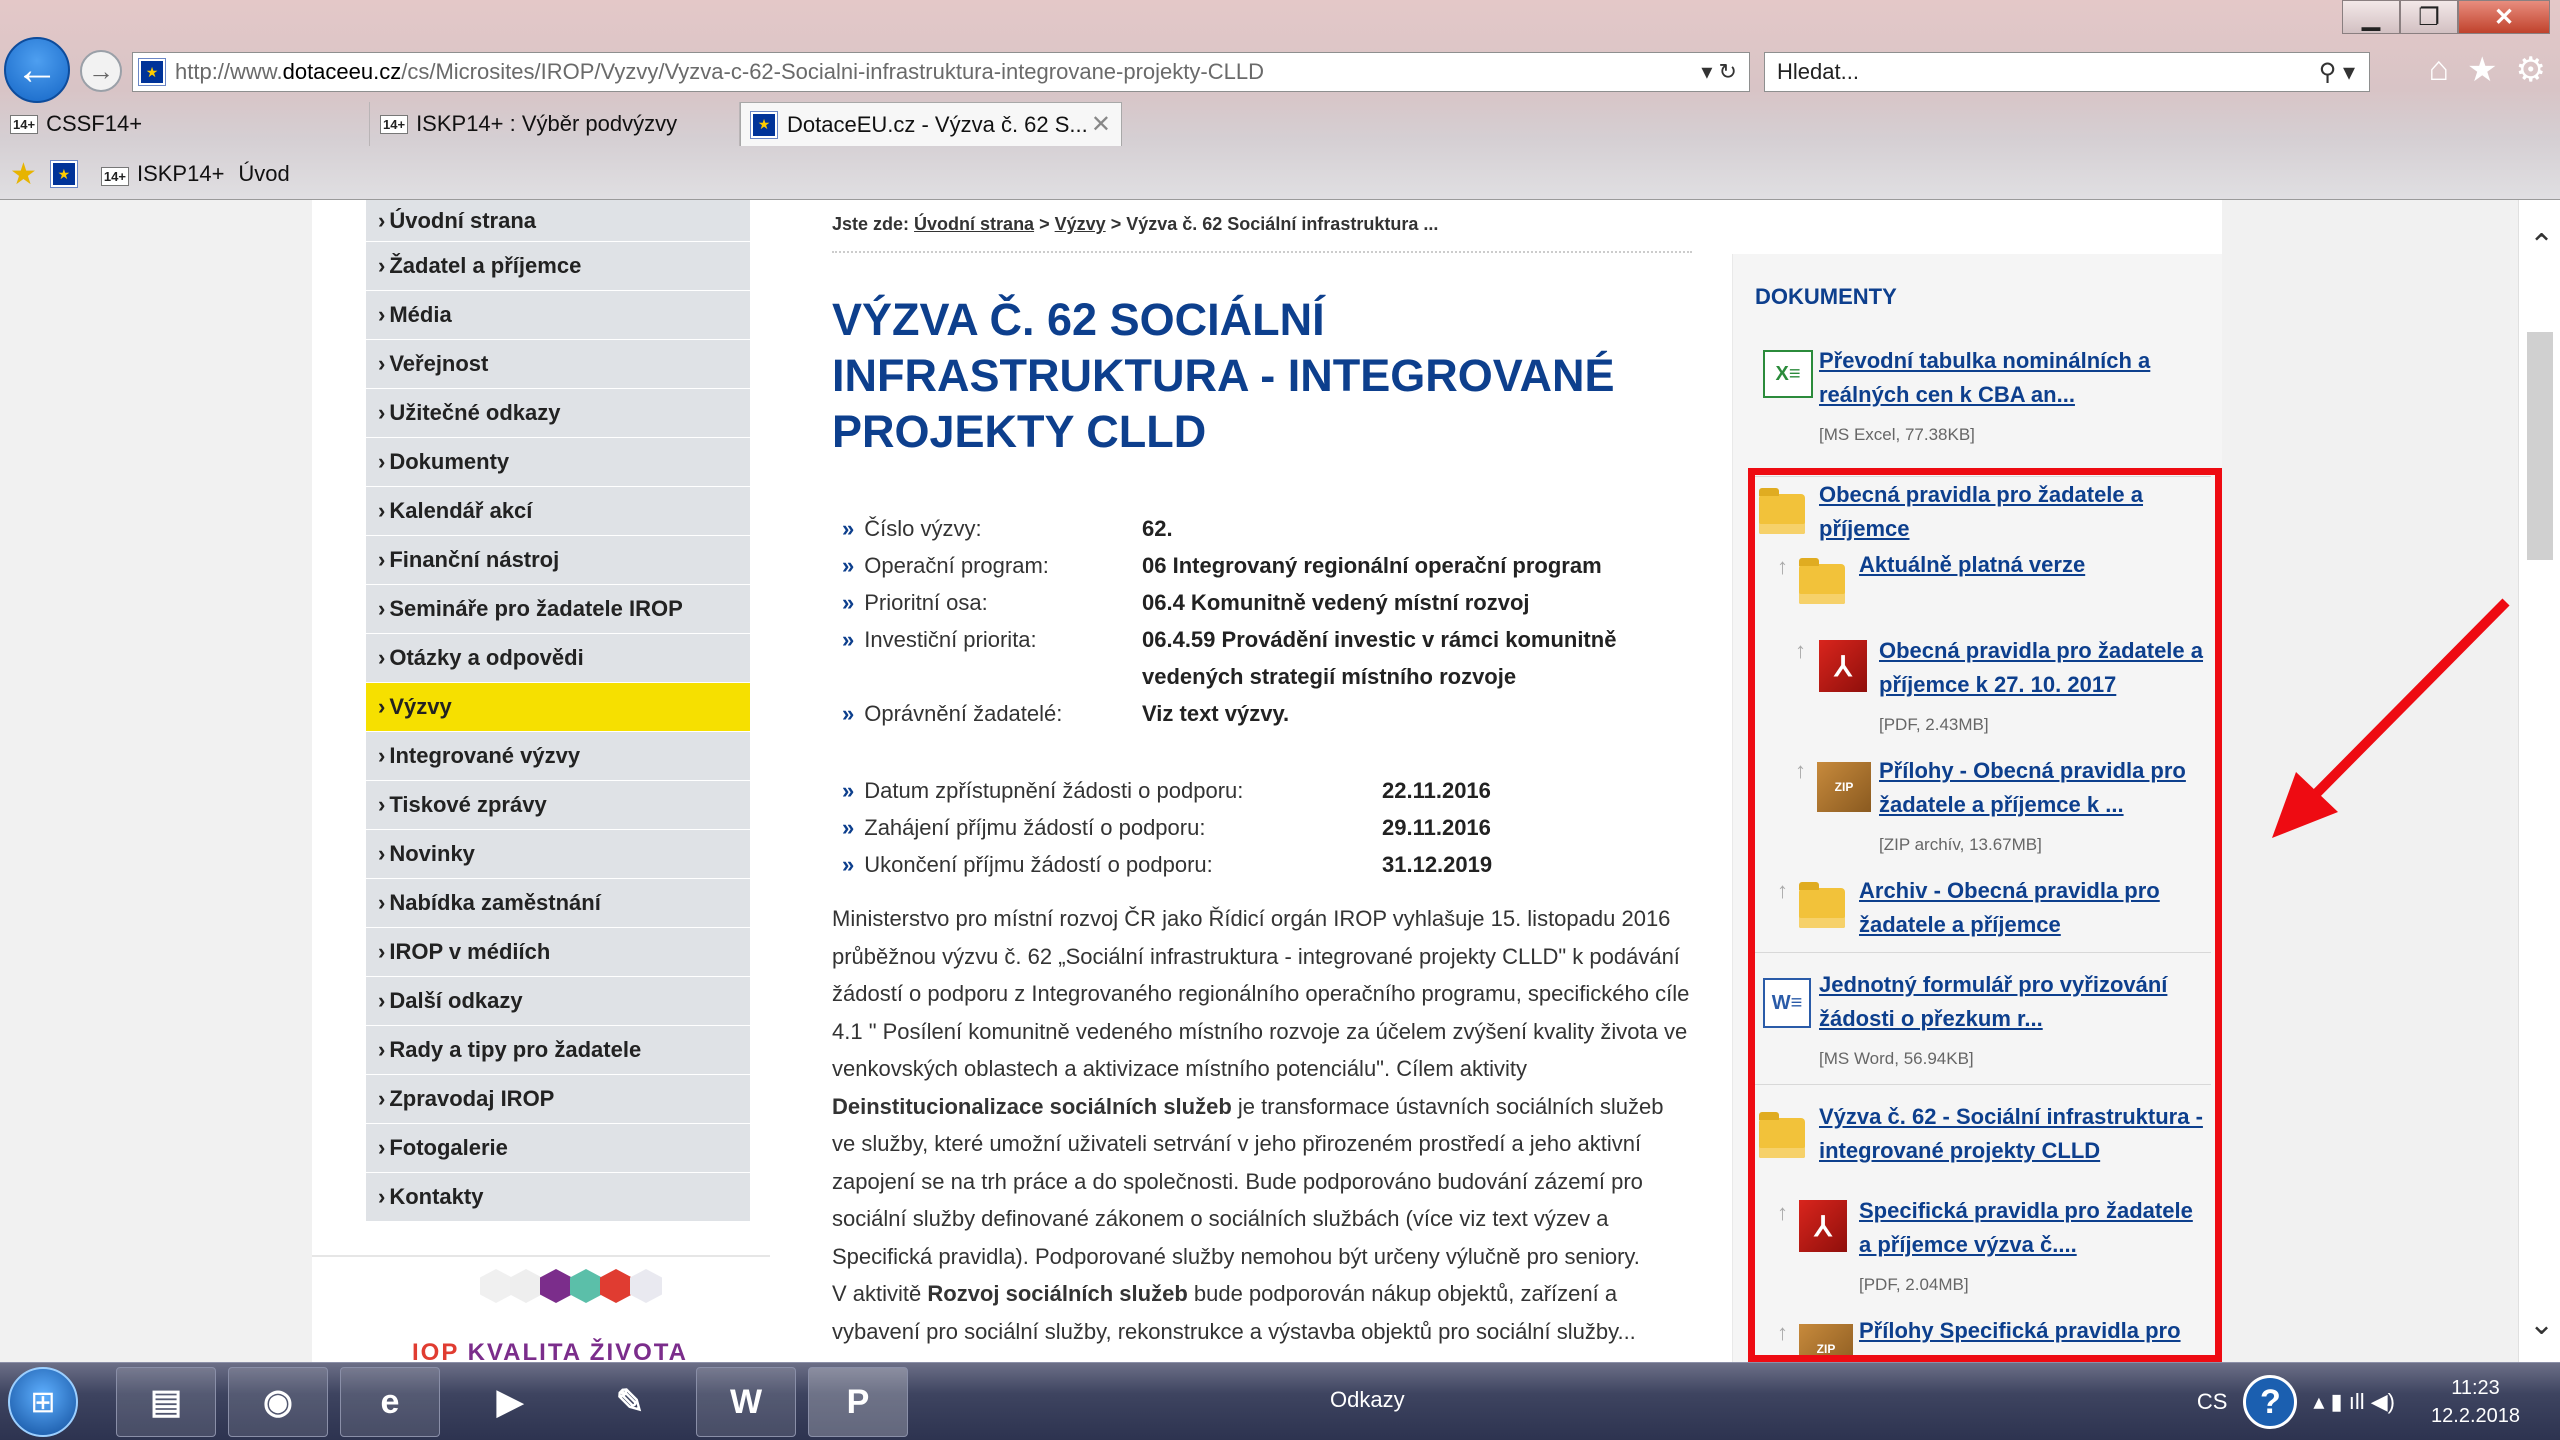  Describe the element at coordinates (2475, 1388) in the screenshot. I see `clock-time: 11:23` at that location.